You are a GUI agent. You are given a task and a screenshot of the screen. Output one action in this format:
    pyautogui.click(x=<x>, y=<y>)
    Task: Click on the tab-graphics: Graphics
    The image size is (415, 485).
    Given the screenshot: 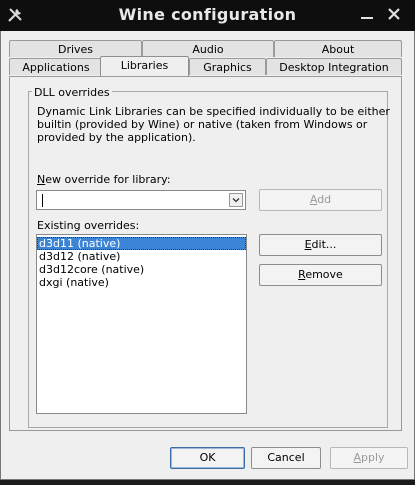 What is the action you would take?
    pyautogui.click(x=227, y=66)
    